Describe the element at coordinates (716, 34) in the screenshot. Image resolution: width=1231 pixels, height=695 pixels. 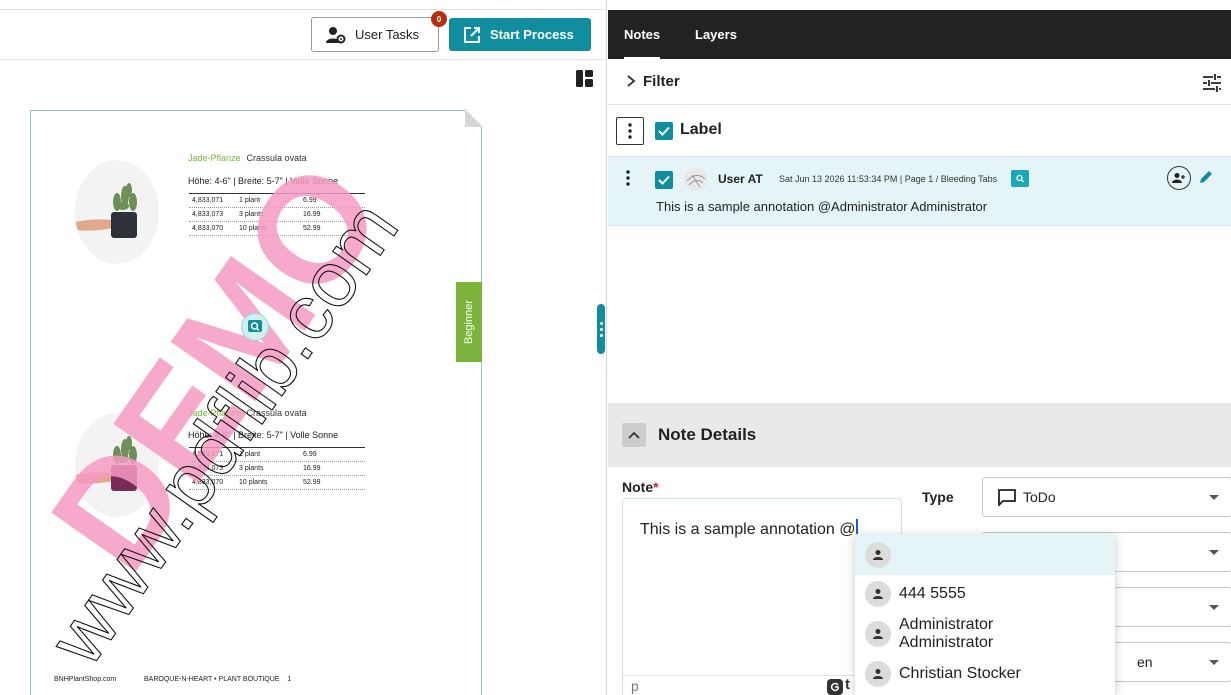
I see `tab-layers: Layers` at that location.